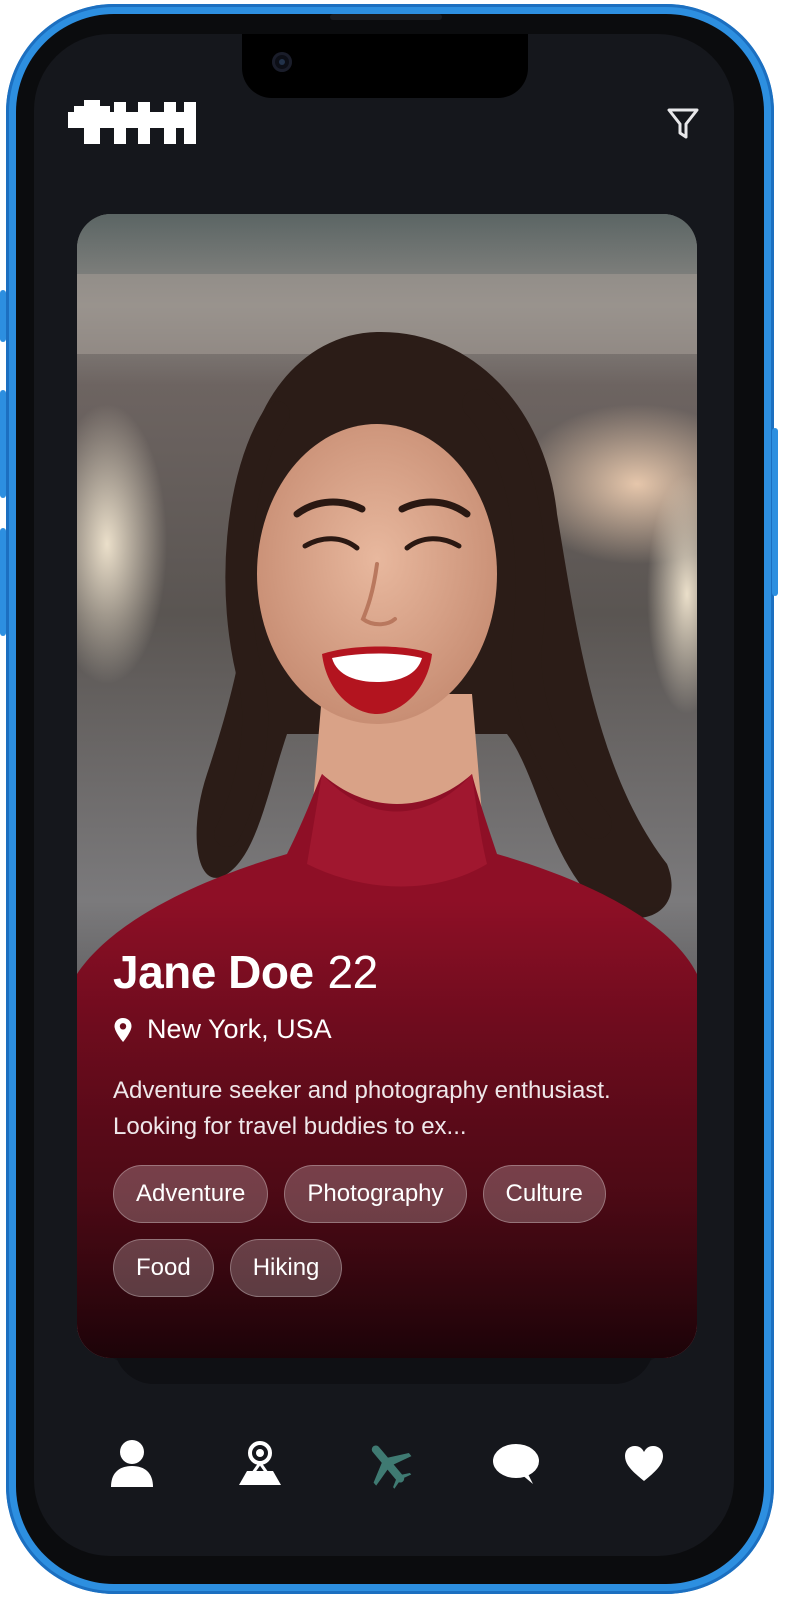 Image resolution: width=788 pixels, height=1600 pixels. What do you see at coordinates (286, 1268) in the screenshot?
I see `interest-tag: Hiking` at bounding box center [286, 1268].